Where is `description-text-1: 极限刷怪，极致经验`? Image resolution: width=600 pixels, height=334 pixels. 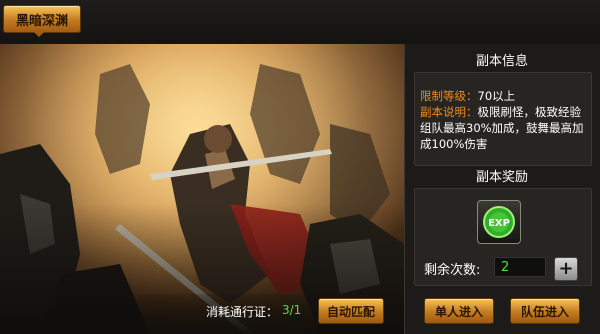
description-text-1: 极限刷怪，极致经验 is located at coordinates (529, 112).